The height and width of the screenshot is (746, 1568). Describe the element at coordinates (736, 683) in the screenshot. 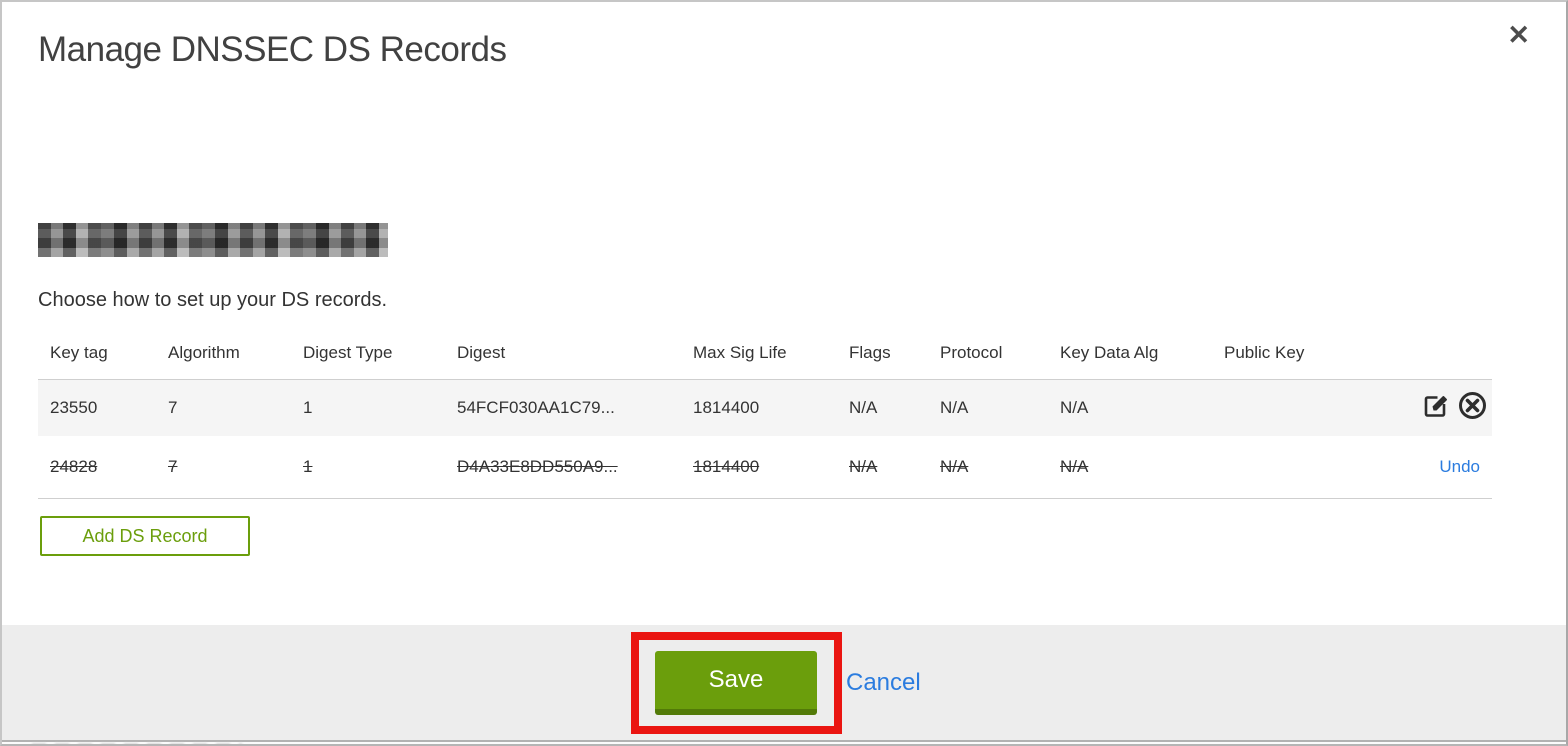

I see `save-button: Save` at that location.